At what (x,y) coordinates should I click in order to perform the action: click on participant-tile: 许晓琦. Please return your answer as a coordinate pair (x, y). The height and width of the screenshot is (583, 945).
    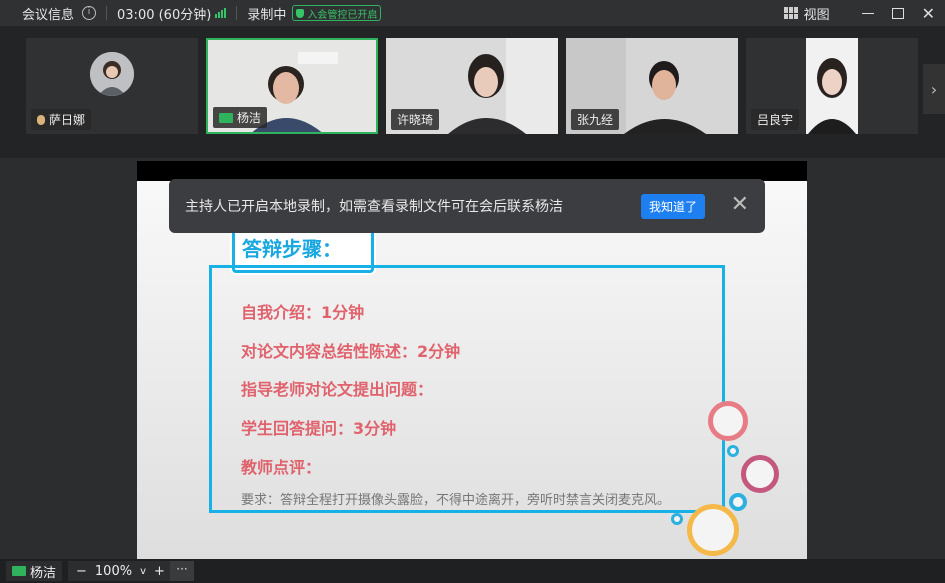
    Looking at the image, I should click on (472, 86).